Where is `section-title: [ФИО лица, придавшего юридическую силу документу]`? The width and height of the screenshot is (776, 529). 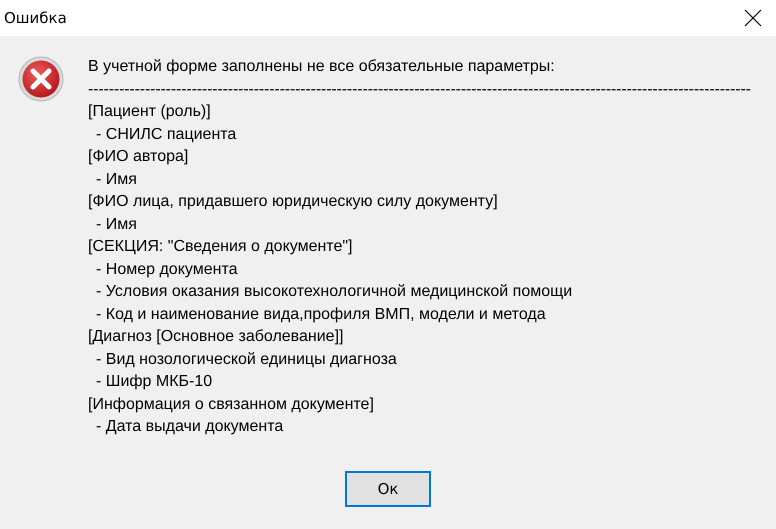
section-title: [ФИО лица, придавшего юридическую силу документу] is located at coordinates (293, 202).